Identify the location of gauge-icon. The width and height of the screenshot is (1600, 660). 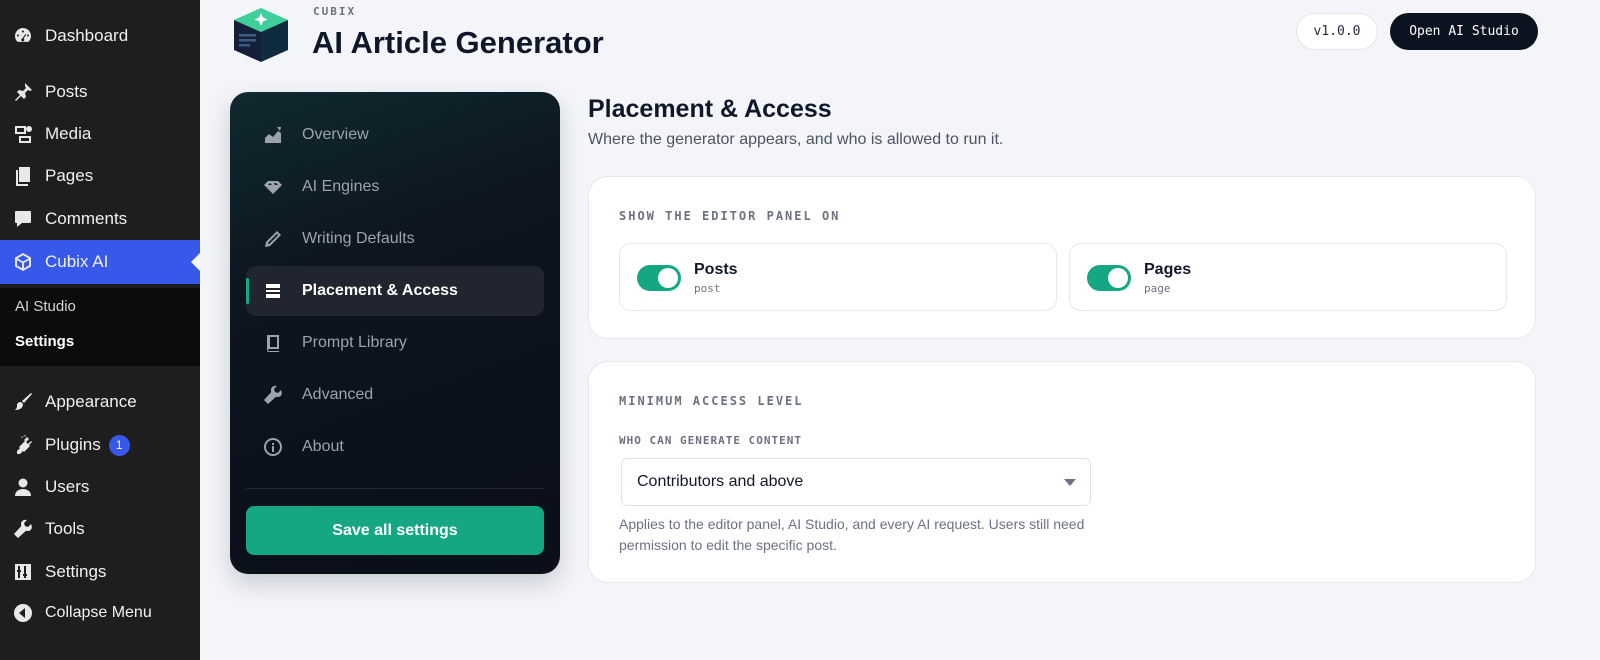
(23, 36).